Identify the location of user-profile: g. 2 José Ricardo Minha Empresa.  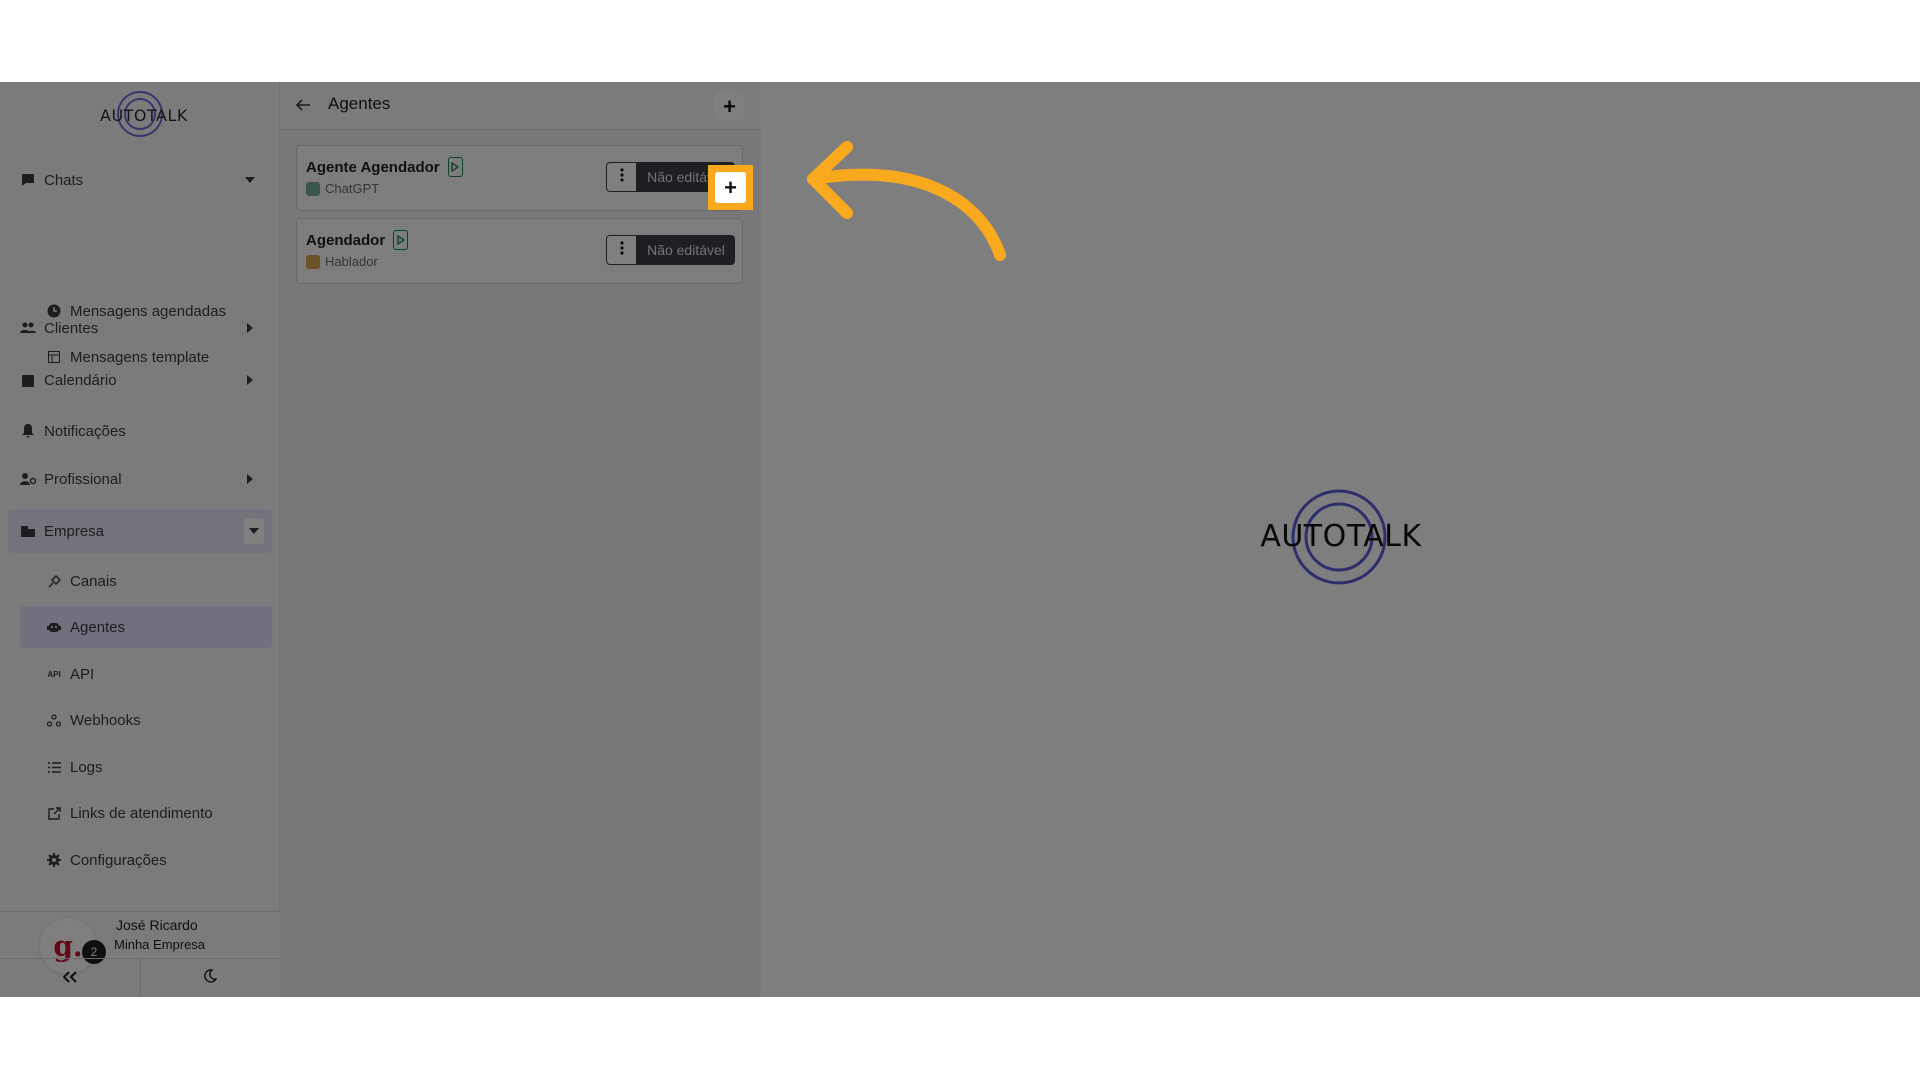
(140, 954).